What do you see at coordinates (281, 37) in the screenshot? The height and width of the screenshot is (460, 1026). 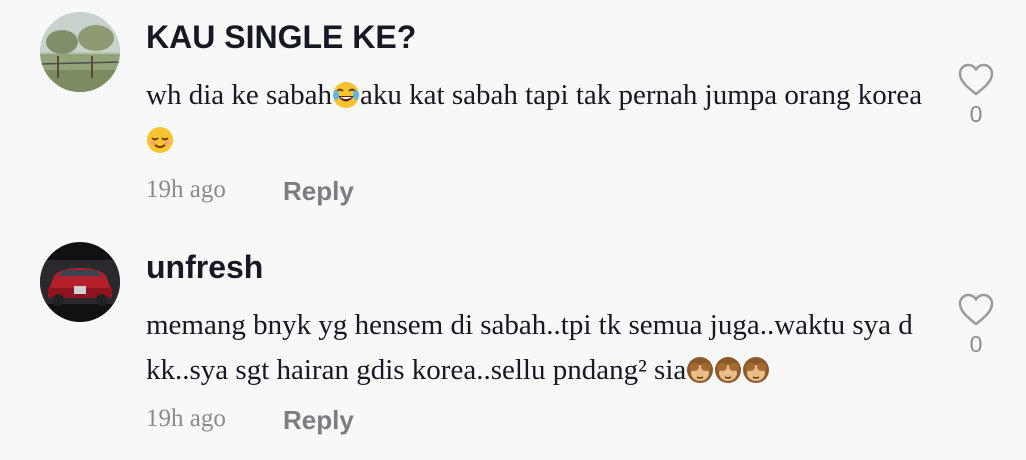 I see `comment-username: KAU SINGLE KE?` at bounding box center [281, 37].